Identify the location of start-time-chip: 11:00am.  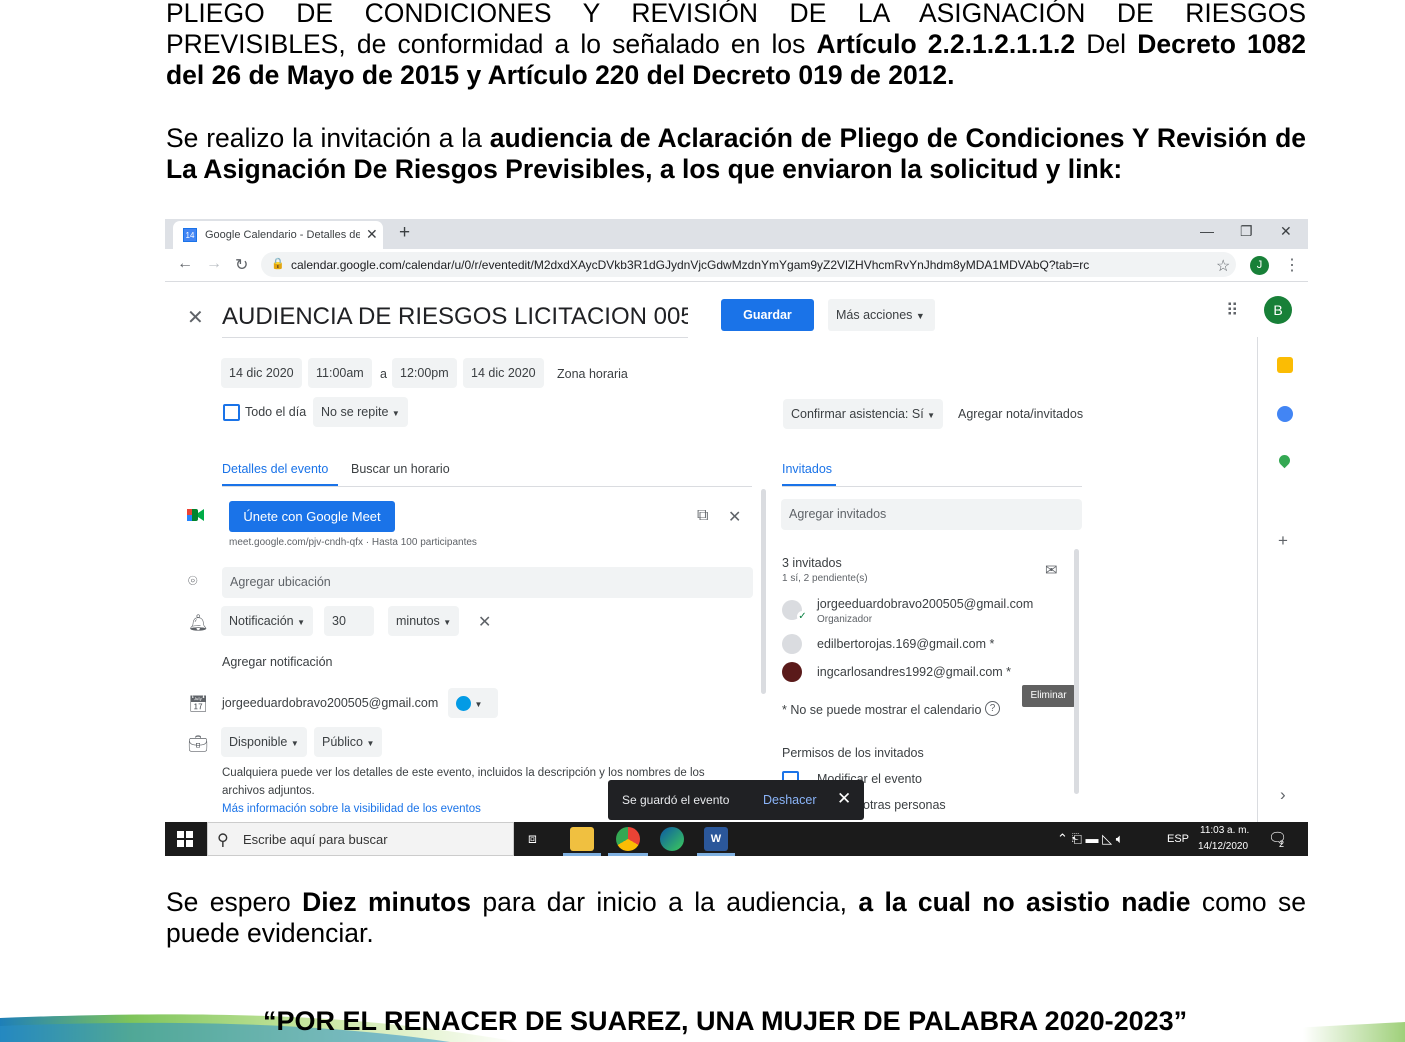
(340, 373).